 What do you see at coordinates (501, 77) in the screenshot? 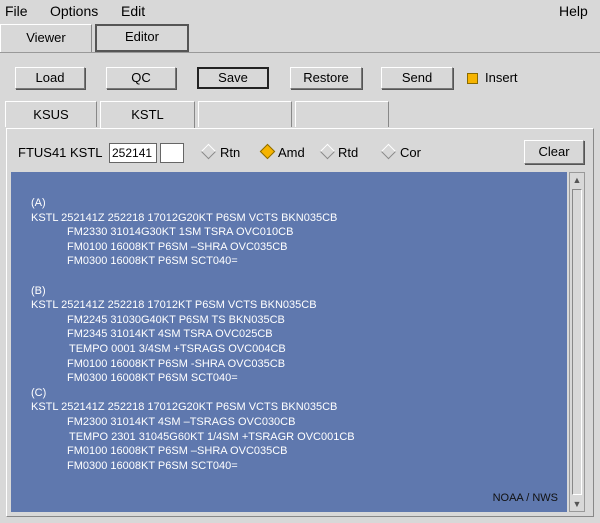
I see `insert-label: Insert` at bounding box center [501, 77].